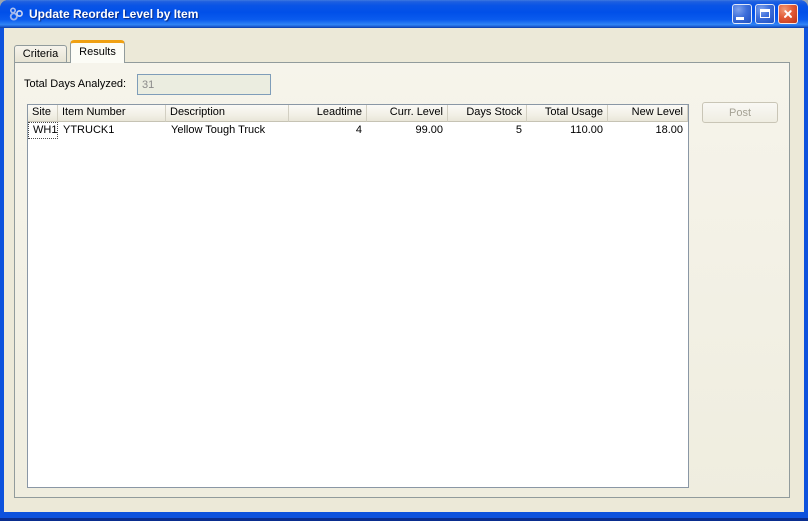  Describe the element at coordinates (227, 113) in the screenshot. I see `column-header-description: Description` at that location.